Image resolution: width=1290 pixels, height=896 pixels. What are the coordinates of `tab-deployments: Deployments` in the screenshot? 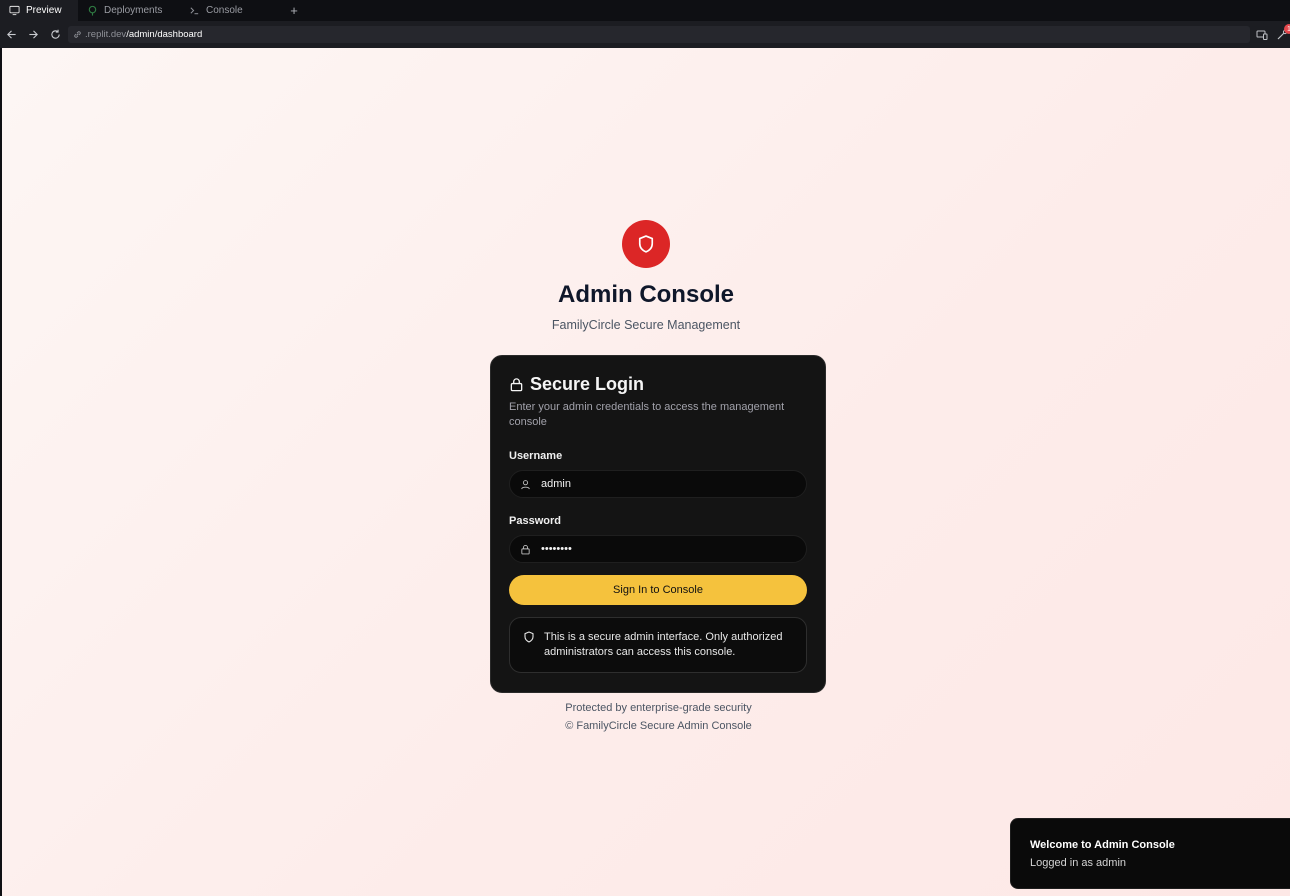 It's located at (129, 10).